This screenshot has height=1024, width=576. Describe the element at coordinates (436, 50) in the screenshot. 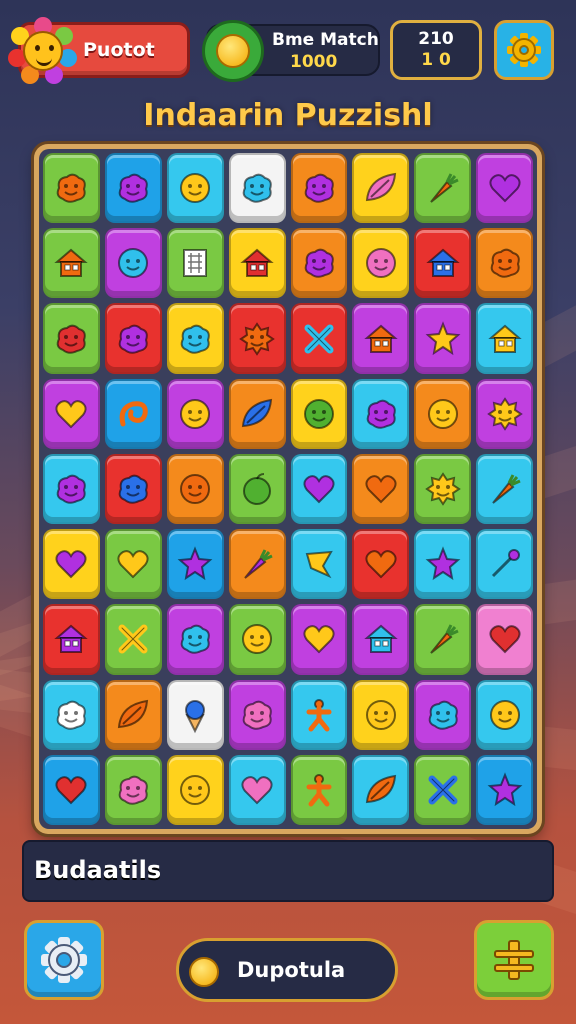

I see `score-panel: 210 1 0` at that location.